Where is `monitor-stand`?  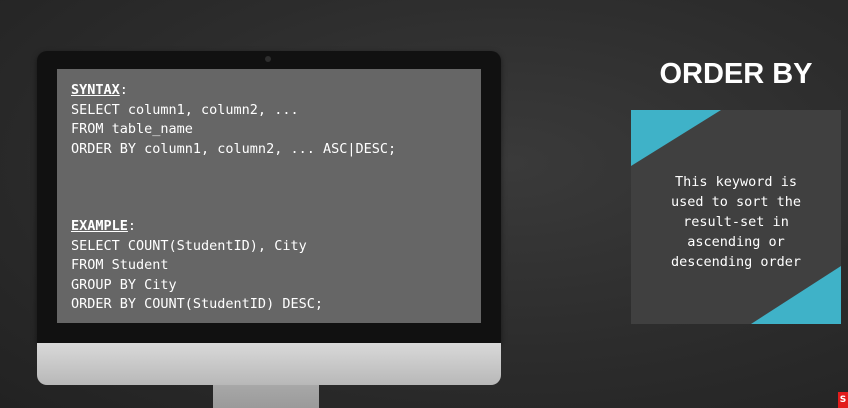 monitor-stand is located at coordinates (266, 396).